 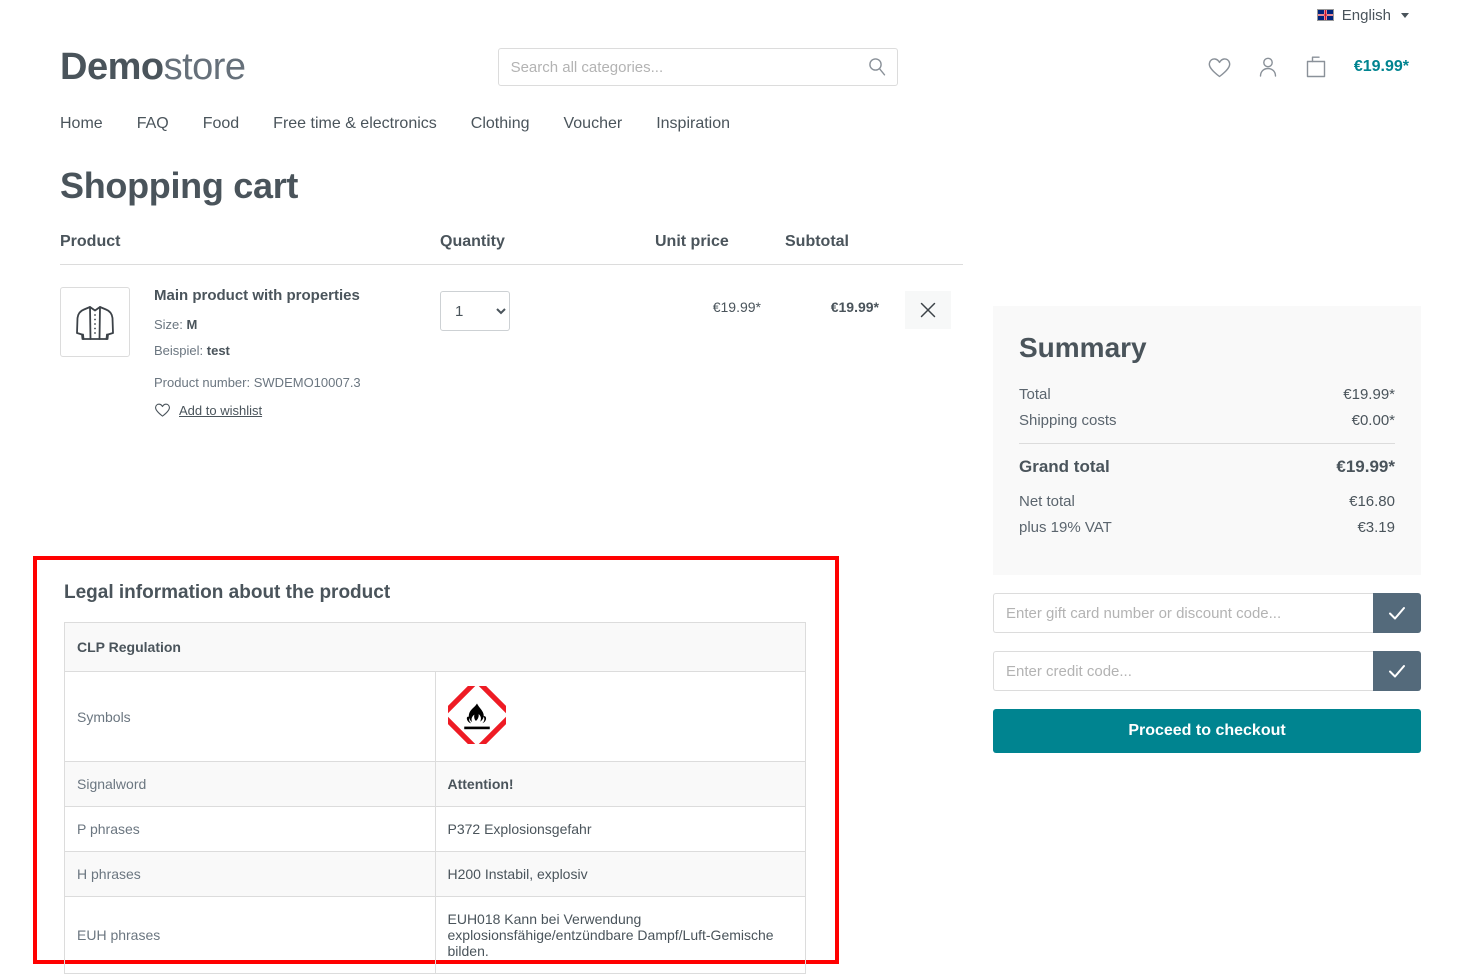 I want to click on nav-item-faq: FAQ, so click(x=153, y=124).